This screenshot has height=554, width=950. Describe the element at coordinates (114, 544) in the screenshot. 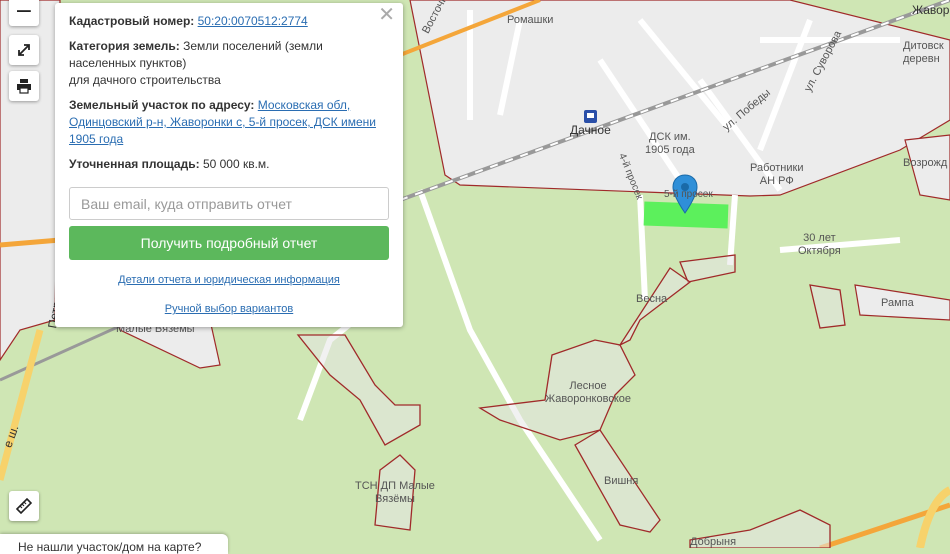

I see `not-found-prompt: Не нашли участок/дом на карте?` at that location.